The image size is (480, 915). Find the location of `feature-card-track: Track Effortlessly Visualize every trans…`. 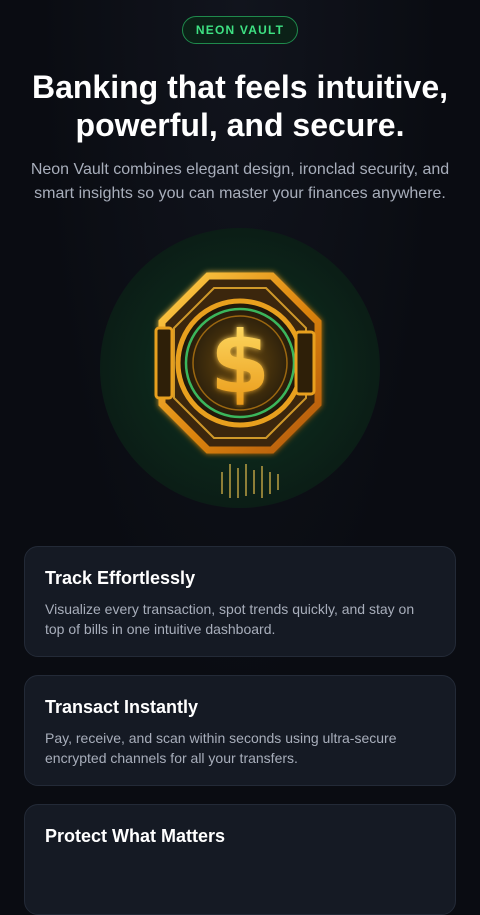

feature-card-track: Track Effortlessly Visualize every trans… is located at coordinates (240, 601).